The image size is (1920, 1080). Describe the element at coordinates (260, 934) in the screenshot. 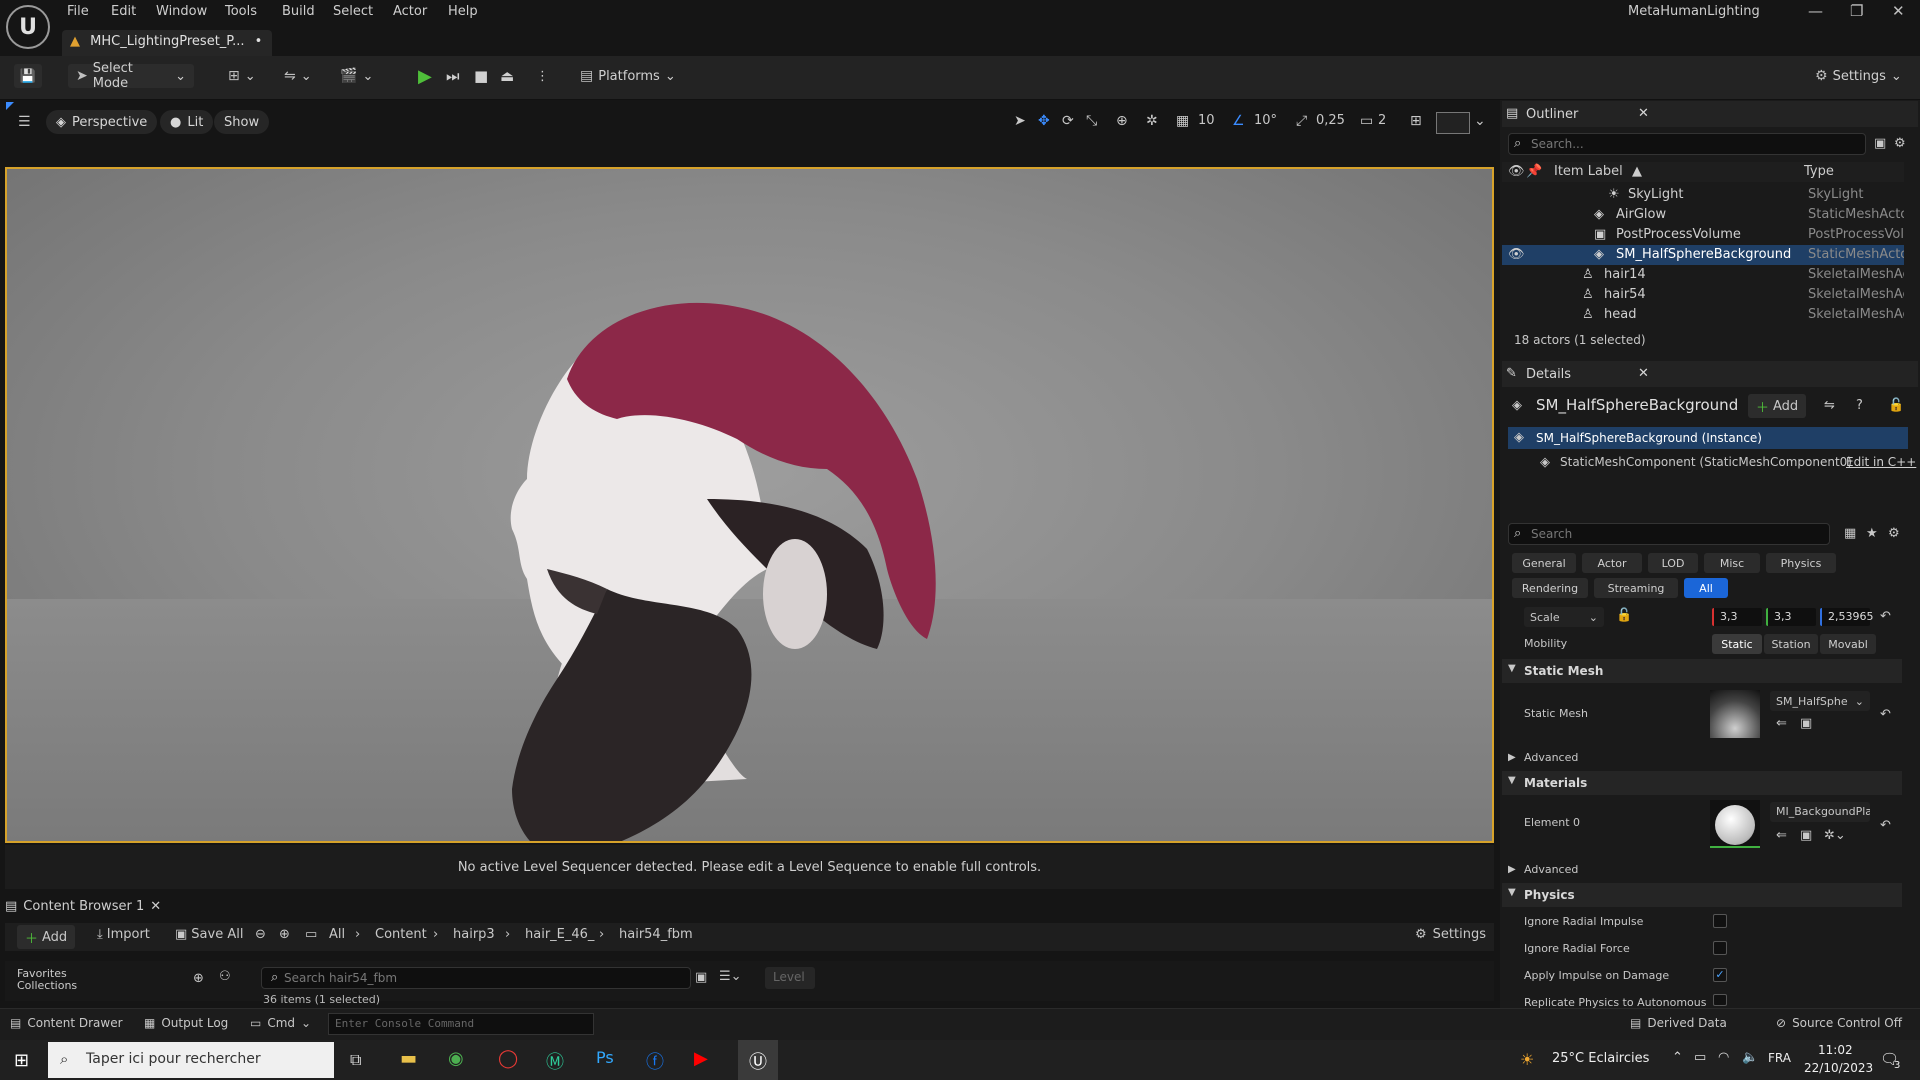

I see `history-back-icon: ⊖` at that location.